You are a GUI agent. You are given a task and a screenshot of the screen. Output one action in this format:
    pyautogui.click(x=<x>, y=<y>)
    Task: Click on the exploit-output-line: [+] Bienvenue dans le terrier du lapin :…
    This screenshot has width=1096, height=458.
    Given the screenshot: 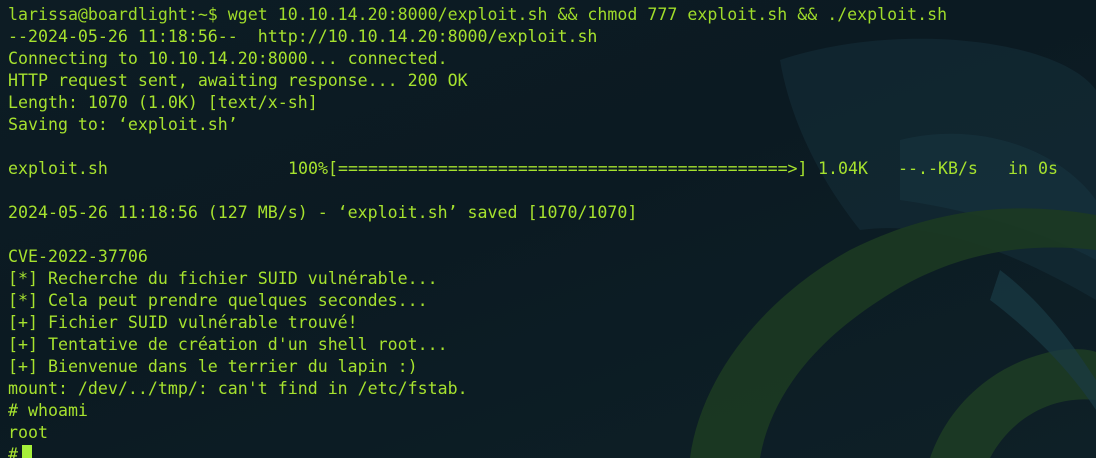 What is the action you would take?
    pyautogui.click(x=213, y=366)
    